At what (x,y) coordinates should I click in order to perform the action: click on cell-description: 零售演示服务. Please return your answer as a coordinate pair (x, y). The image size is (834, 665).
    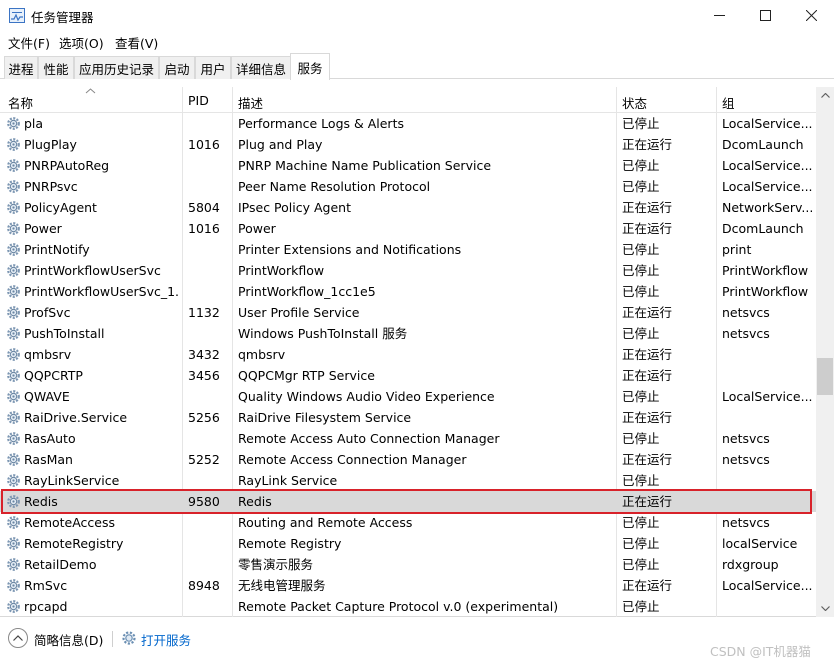
    Looking at the image, I should click on (276, 564).